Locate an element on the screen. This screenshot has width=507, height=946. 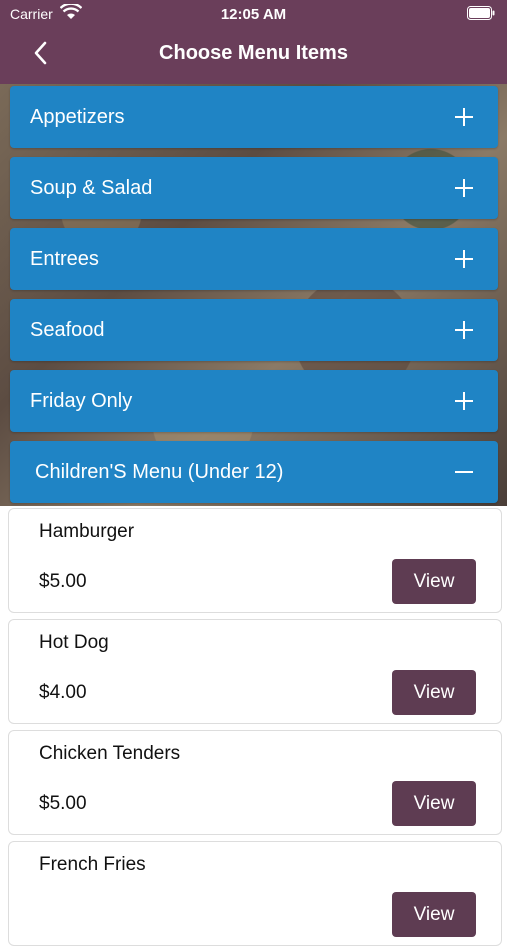
category-soup-salad: Soup & Salad is located at coordinates (254, 188).